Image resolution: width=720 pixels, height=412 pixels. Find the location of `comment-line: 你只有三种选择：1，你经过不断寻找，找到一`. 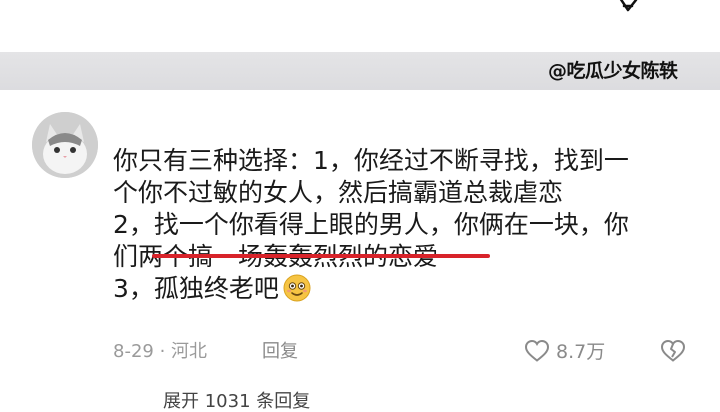

comment-line: 你只有三种选择：1，你经过不断寻找，找到一 is located at coordinates (371, 160).